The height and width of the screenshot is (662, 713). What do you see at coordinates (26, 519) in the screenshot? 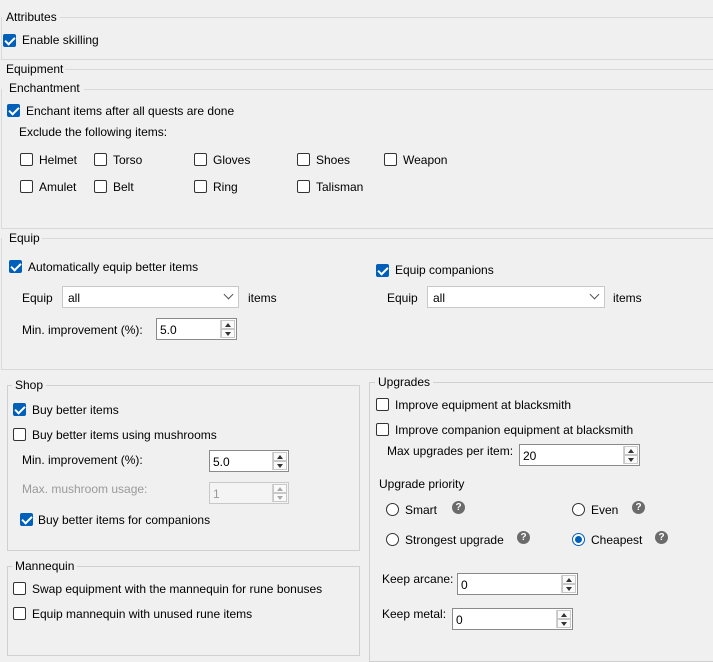
I see `buy-companions-checkbox` at bounding box center [26, 519].